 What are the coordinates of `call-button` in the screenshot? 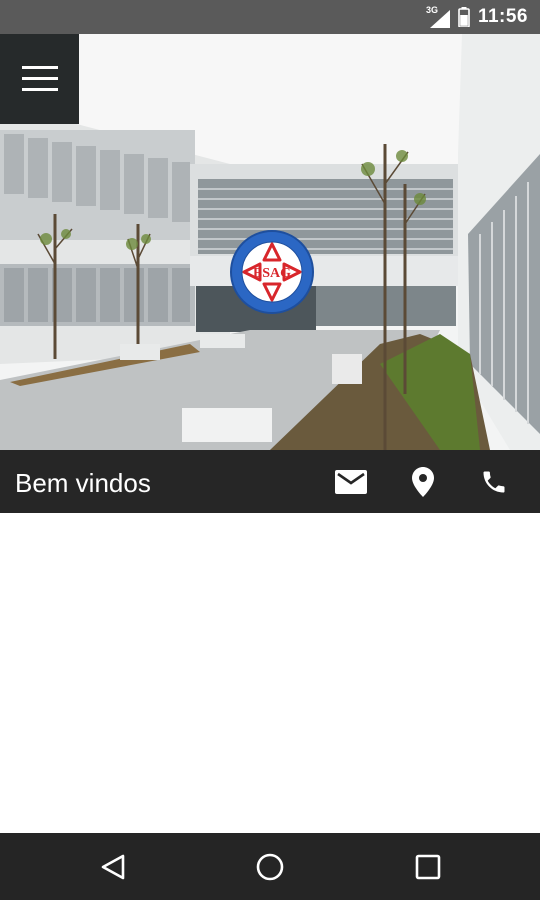 It's located at (494, 481).